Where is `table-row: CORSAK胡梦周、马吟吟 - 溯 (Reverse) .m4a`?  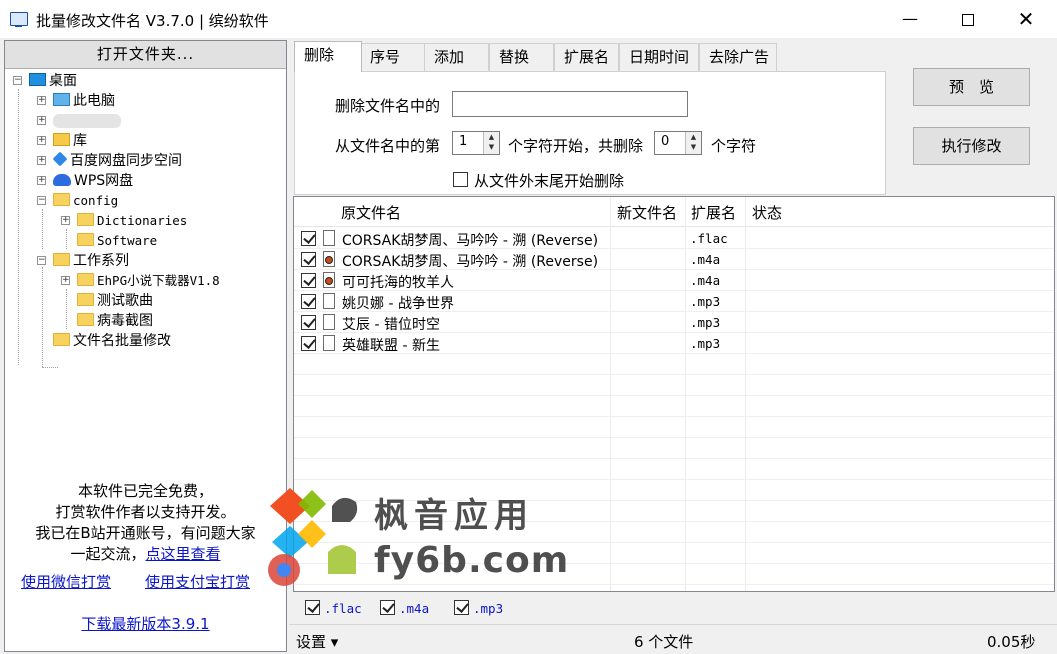 table-row: CORSAK胡梦周、马吟吟 - 溯 (Reverse) .m4a is located at coordinates (674, 259).